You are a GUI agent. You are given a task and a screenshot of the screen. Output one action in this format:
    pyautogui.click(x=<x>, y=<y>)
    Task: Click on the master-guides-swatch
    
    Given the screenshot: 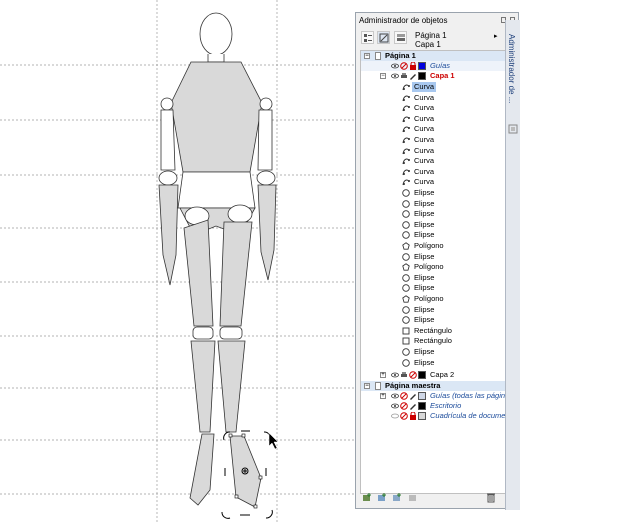 What is the action you would take?
    pyautogui.click(x=422, y=396)
    